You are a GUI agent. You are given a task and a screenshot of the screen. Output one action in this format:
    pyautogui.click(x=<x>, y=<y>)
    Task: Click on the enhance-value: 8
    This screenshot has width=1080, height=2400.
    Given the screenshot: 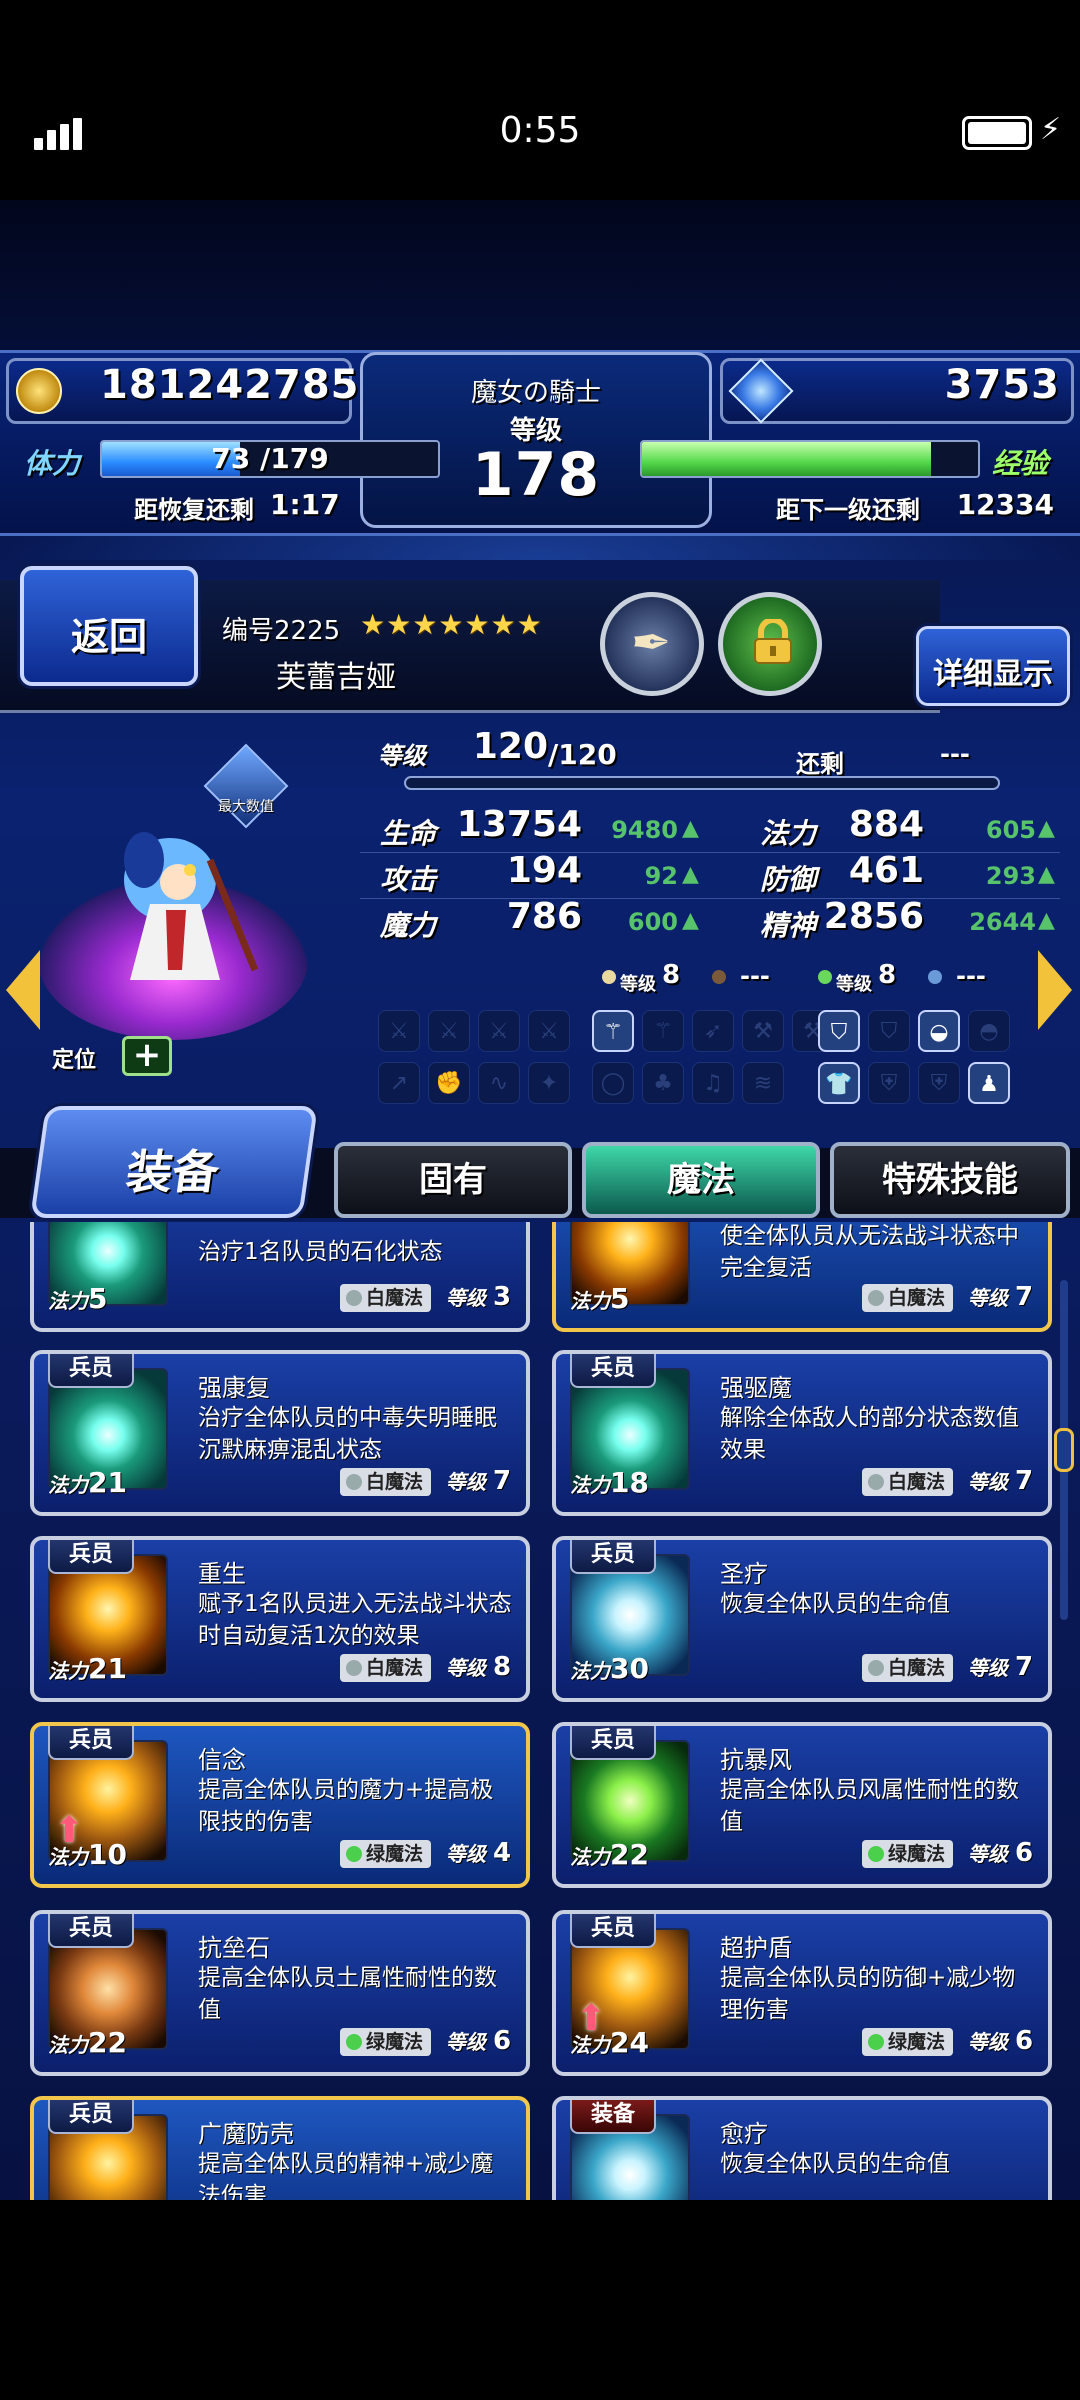 What is the action you would take?
    pyautogui.click(x=671, y=975)
    